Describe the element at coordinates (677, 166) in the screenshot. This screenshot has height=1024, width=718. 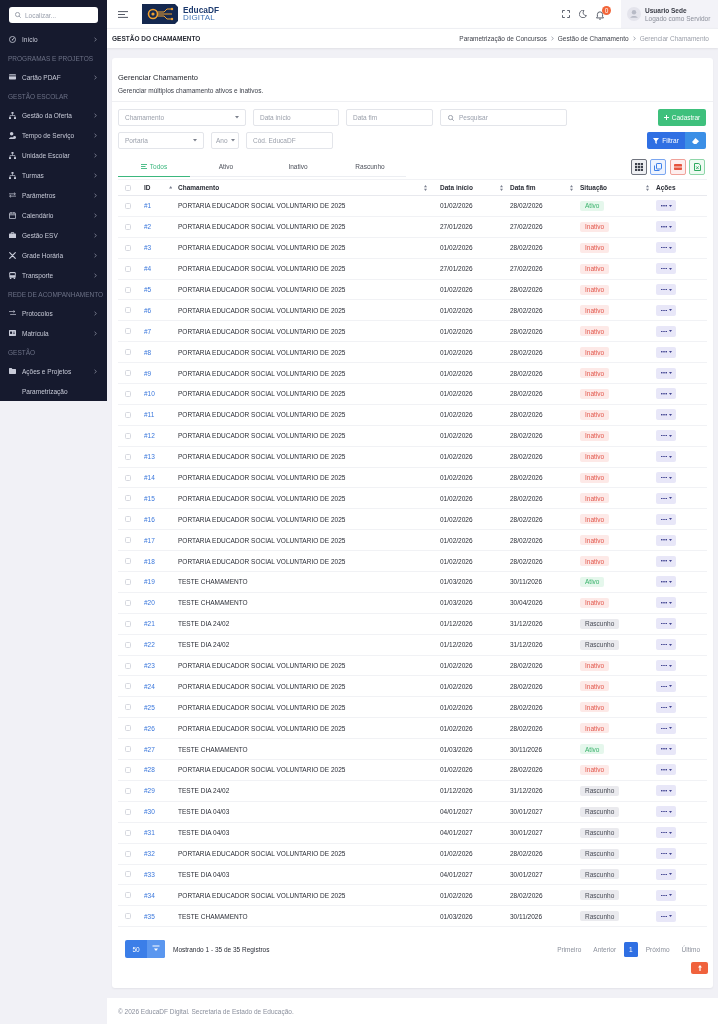
I see `pdf-button` at that location.